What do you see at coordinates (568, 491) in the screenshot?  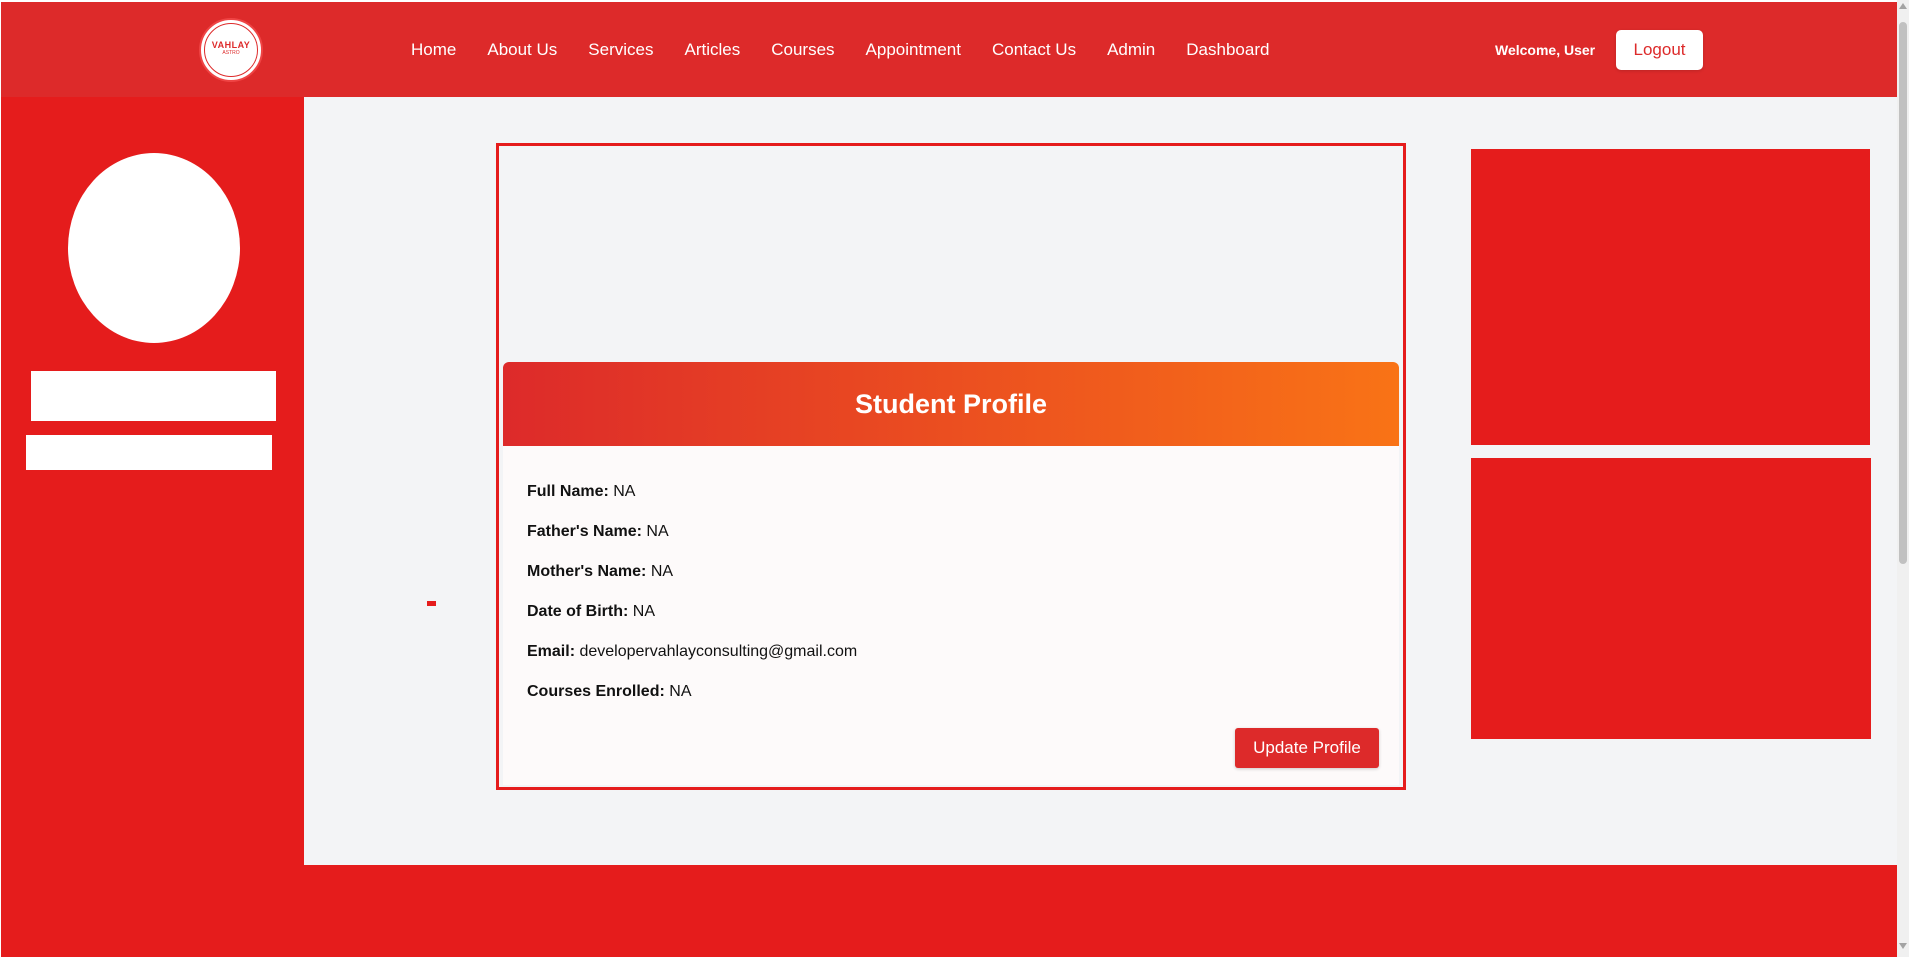 I see `field-label: Full Name:` at bounding box center [568, 491].